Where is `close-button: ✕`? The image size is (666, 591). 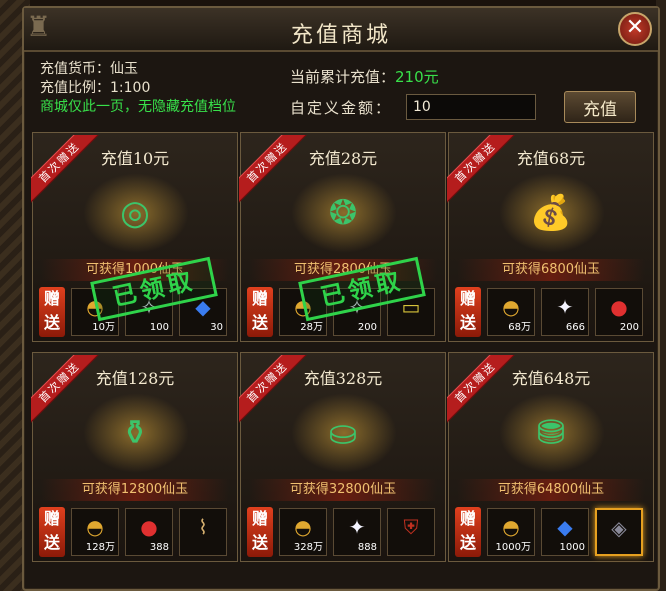 close-button: ✕ is located at coordinates (635, 29).